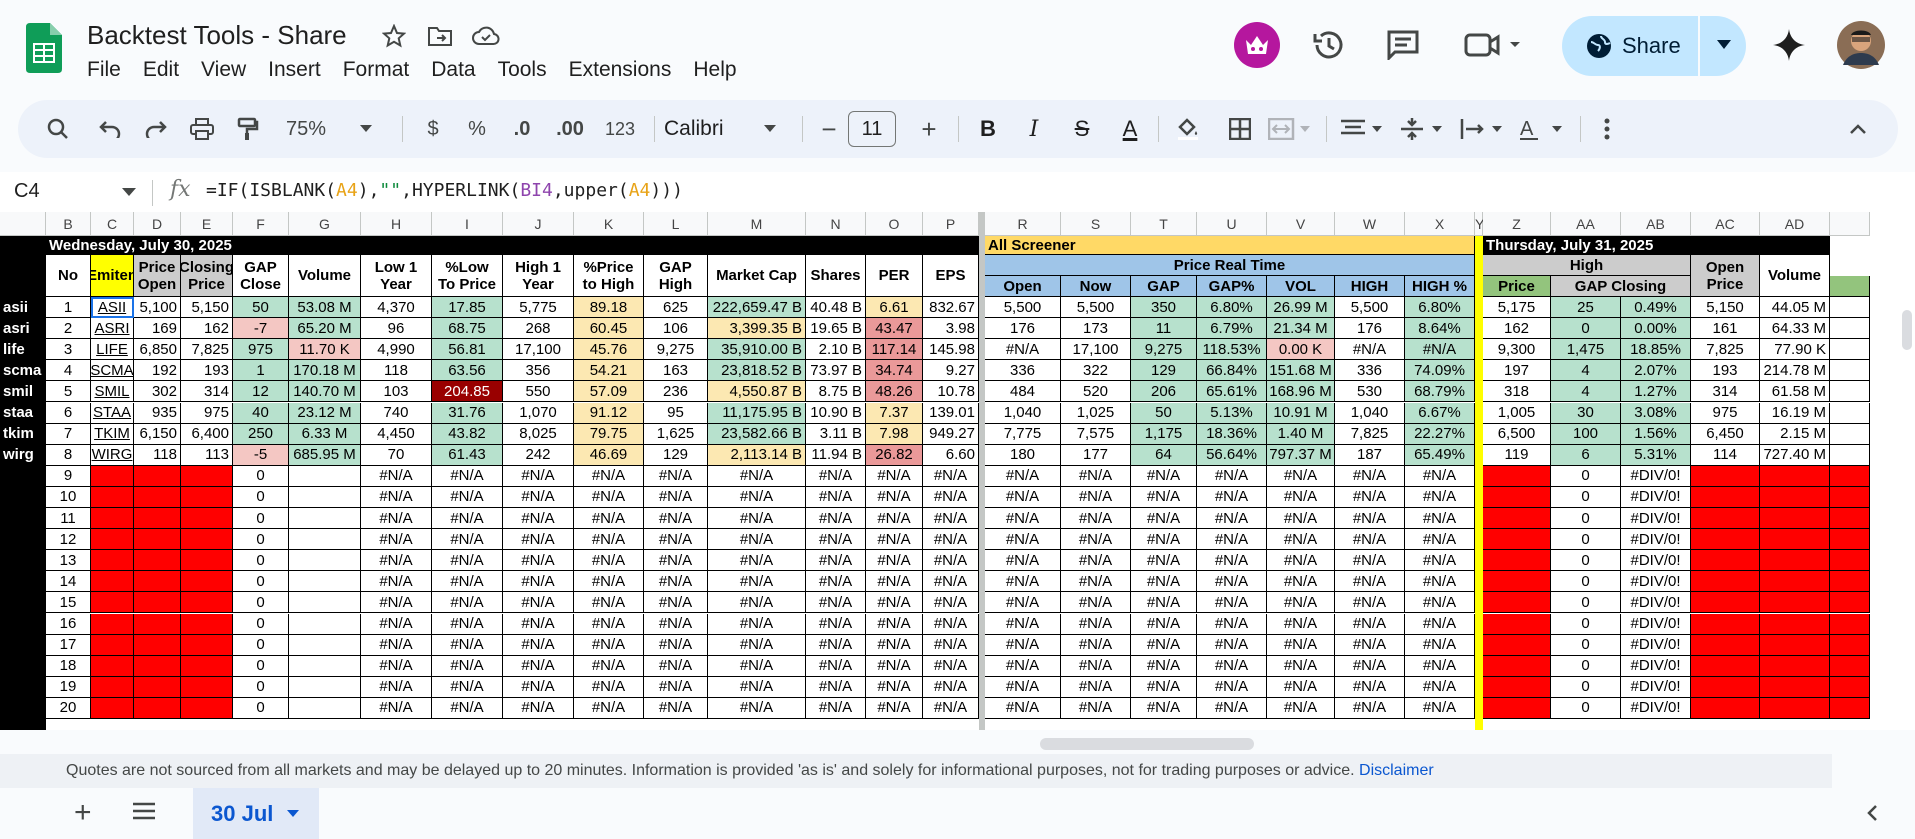 Image resolution: width=1915 pixels, height=839 pixels. What do you see at coordinates (83, 813) in the screenshot?
I see `add-sheet-button: +` at bounding box center [83, 813].